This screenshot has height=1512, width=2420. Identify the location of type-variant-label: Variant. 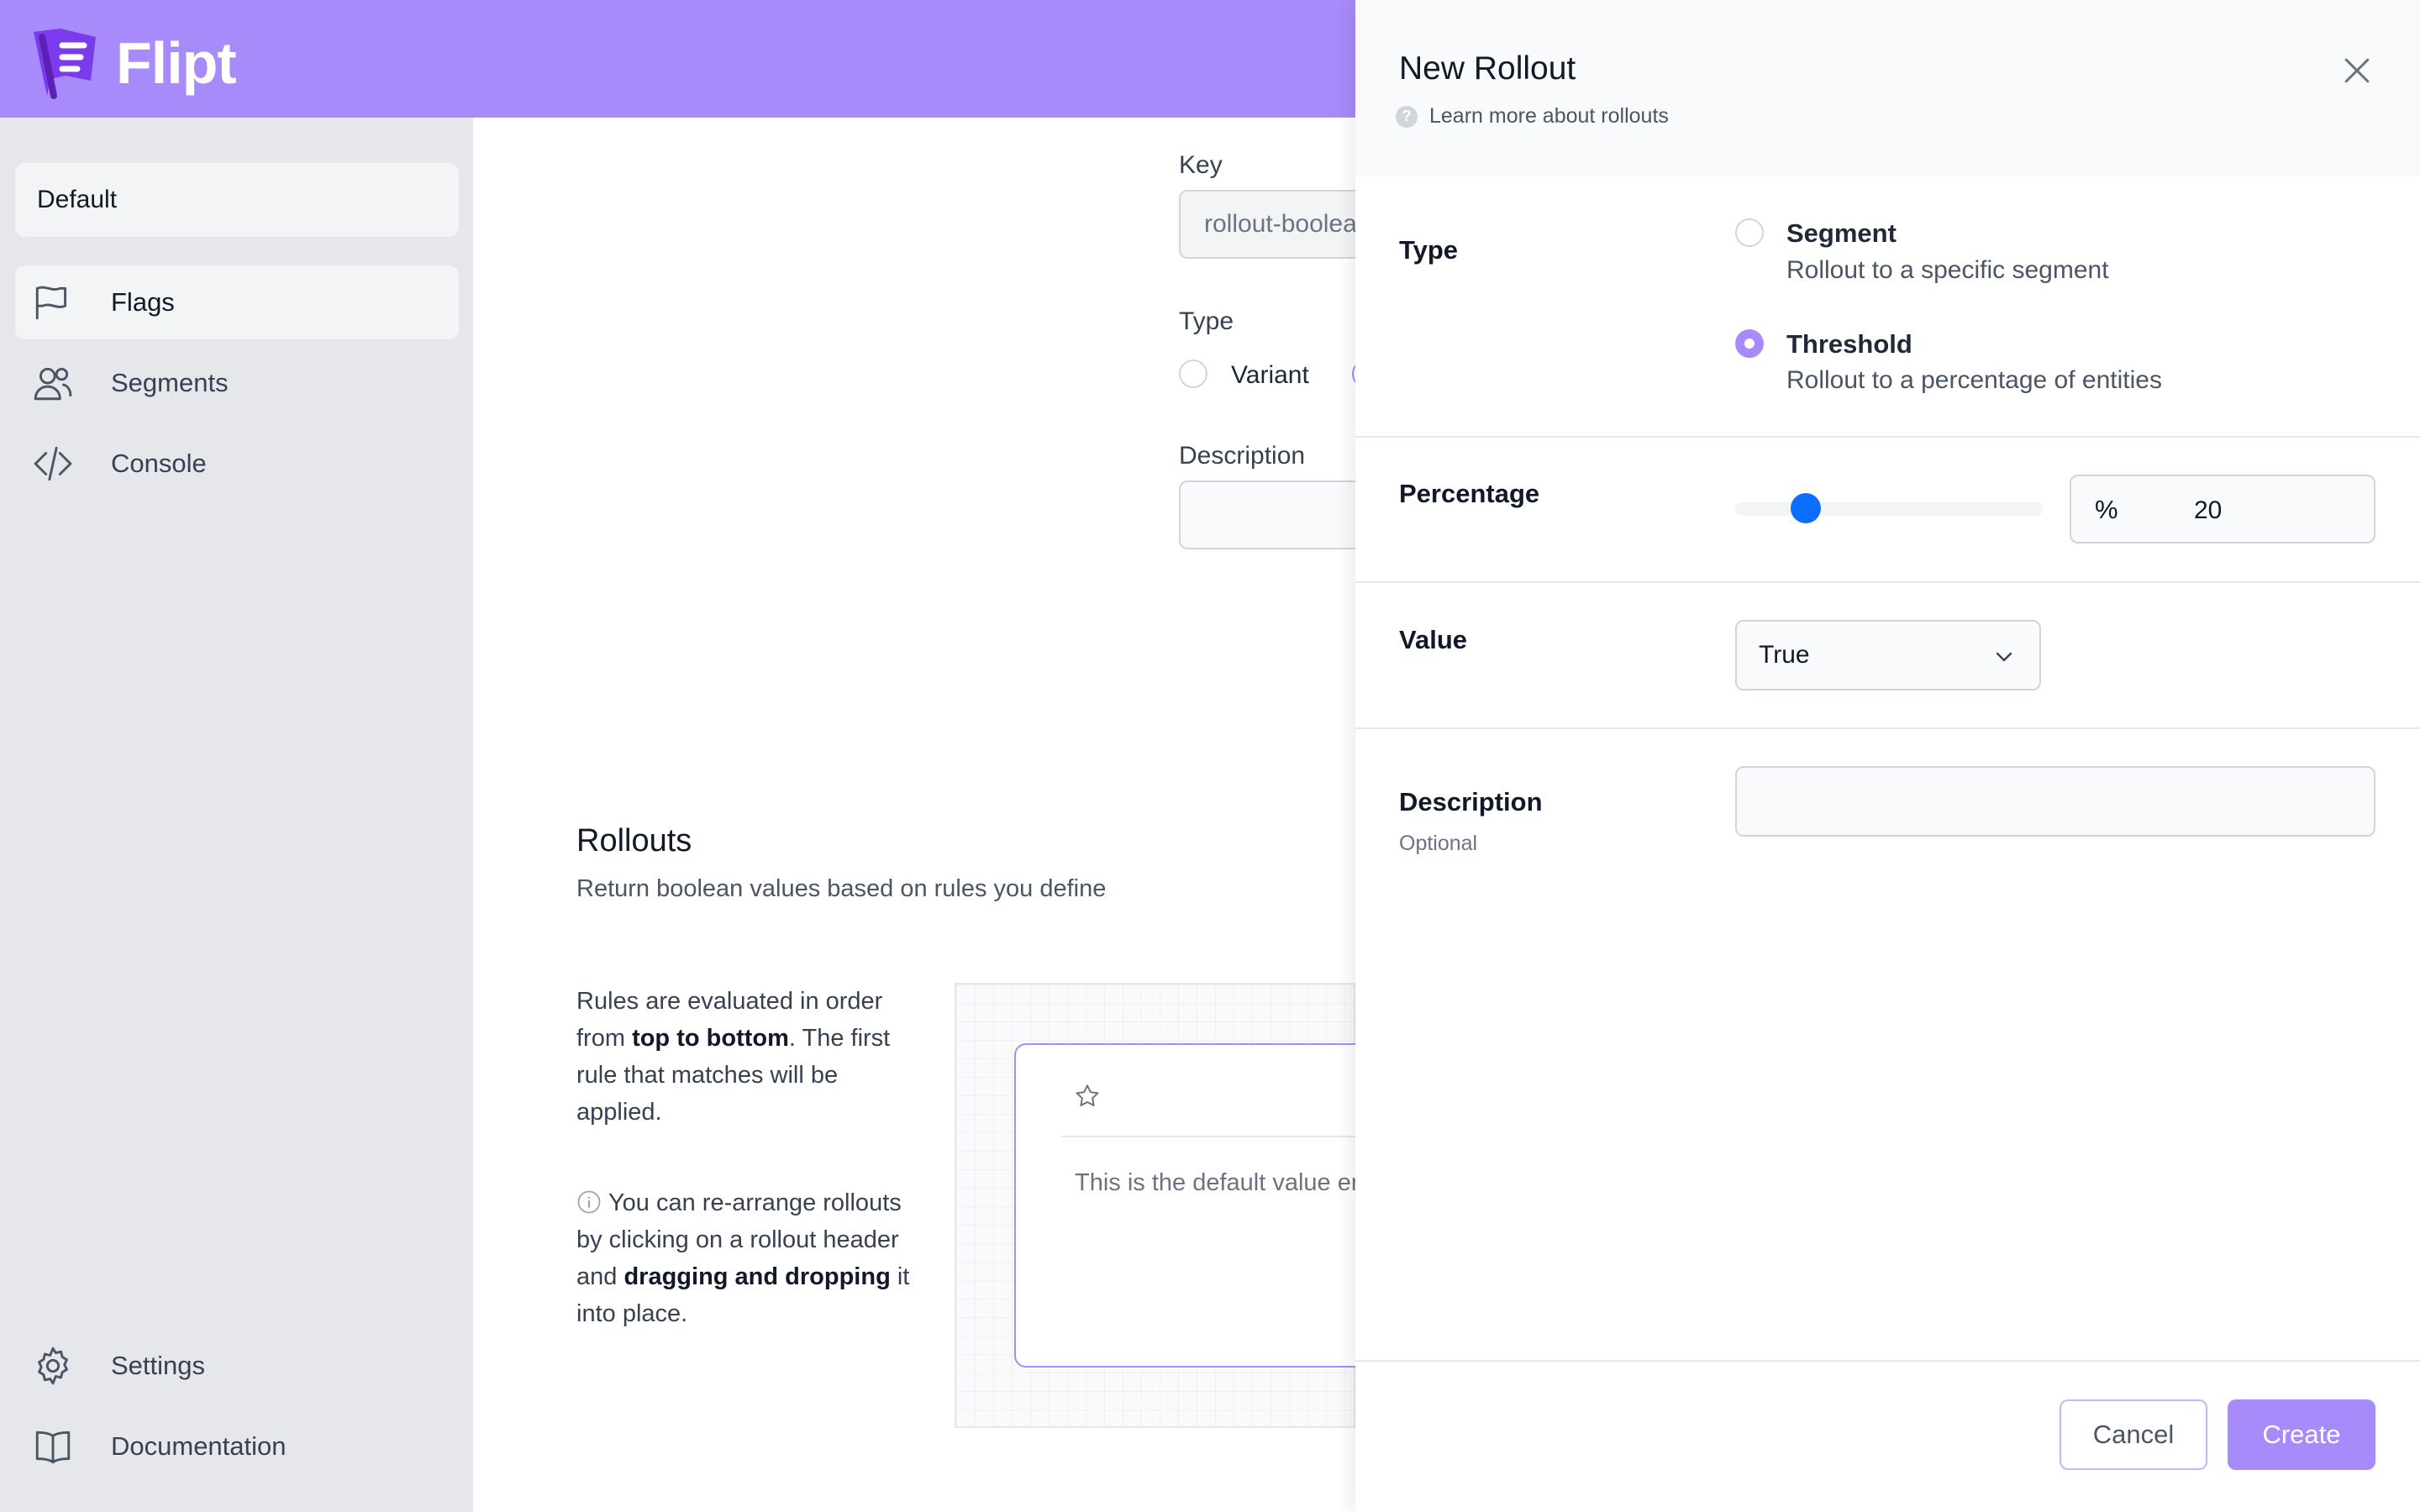
(1270, 375).